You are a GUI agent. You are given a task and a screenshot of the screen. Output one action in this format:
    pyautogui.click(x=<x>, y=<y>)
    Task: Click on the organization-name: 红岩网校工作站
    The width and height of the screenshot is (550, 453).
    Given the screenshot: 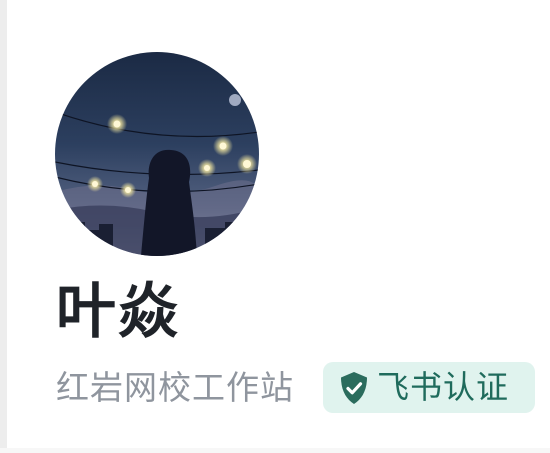 What is the action you would take?
    pyautogui.click(x=175, y=387)
    